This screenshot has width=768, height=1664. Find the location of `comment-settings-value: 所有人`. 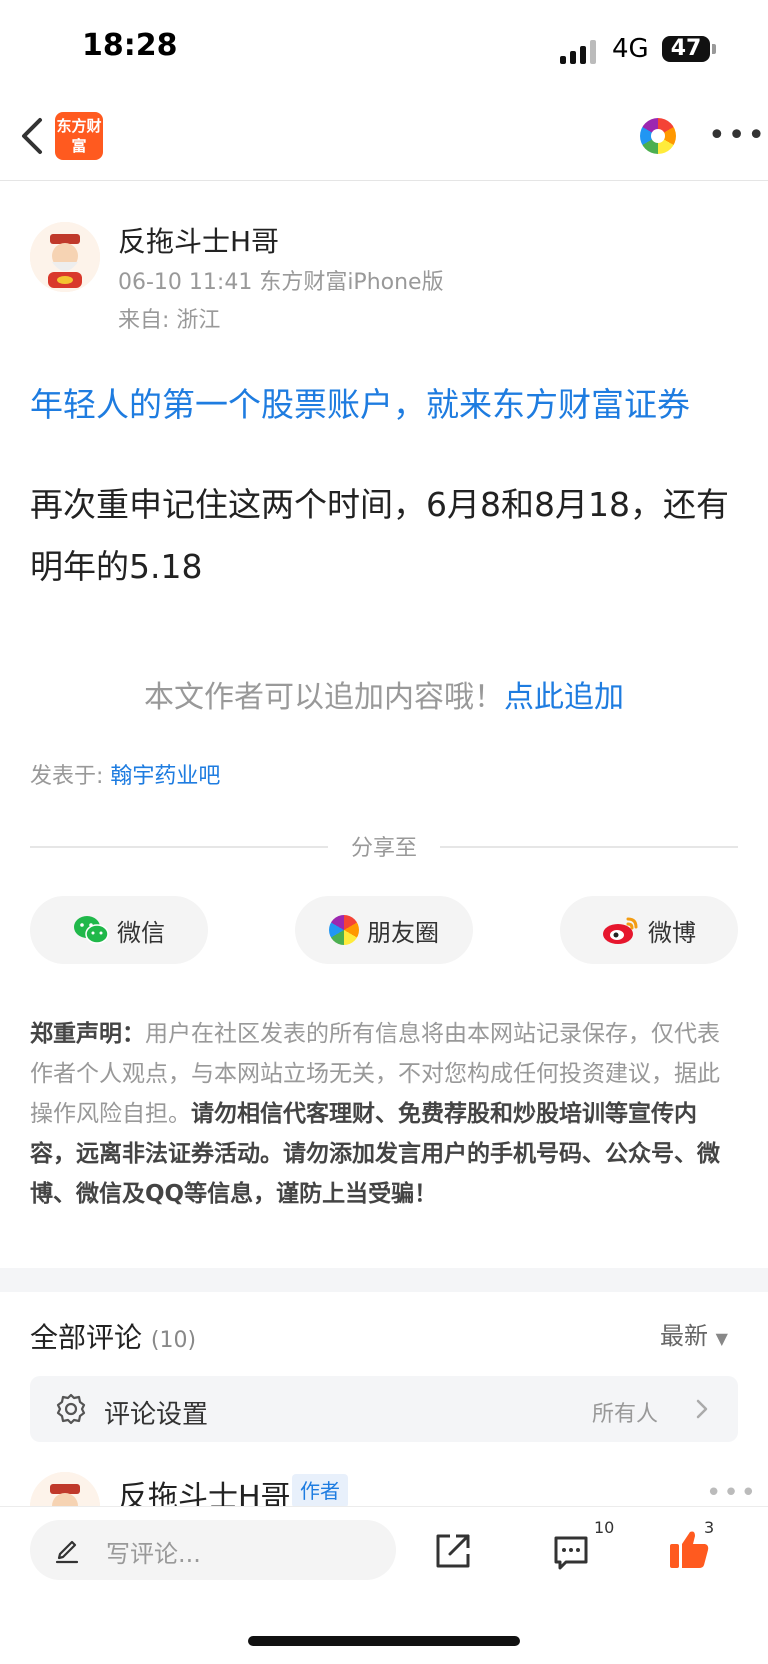

comment-settings-value: 所有人 is located at coordinates (625, 1414).